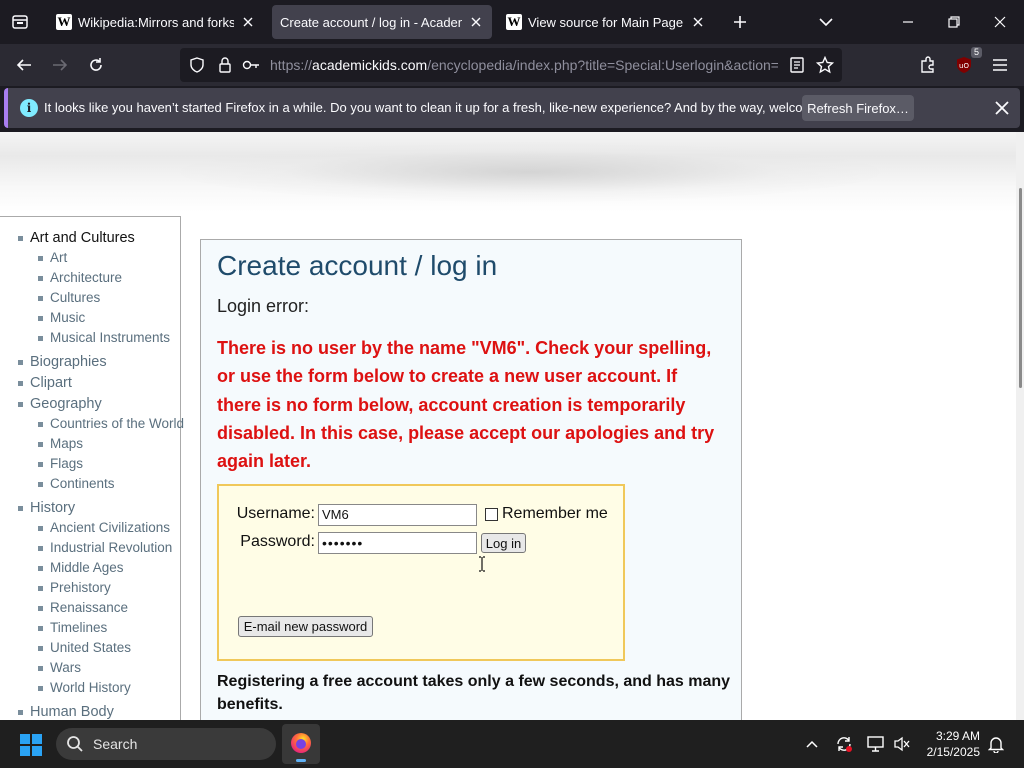 The width and height of the screenshot is (1024, 768). Describe the element at coordinates (902, 744) in the screenshot. I see `volume-muted-icon` at that location.